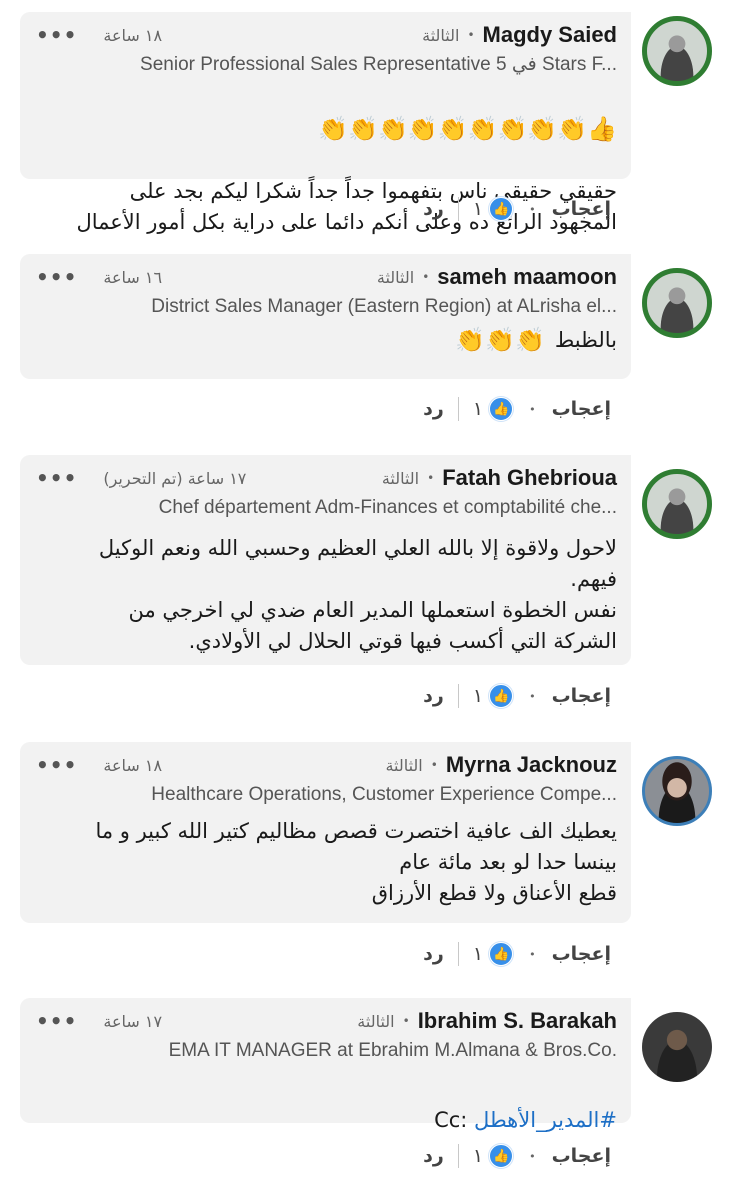 The height and width of the screenshot is (1200, 734). What do you see at coordinates (175, 478) in the screenshot?
I see `comment-time: ١٧ ساعة (تم التحرير)` at bounding box center [175, 478].